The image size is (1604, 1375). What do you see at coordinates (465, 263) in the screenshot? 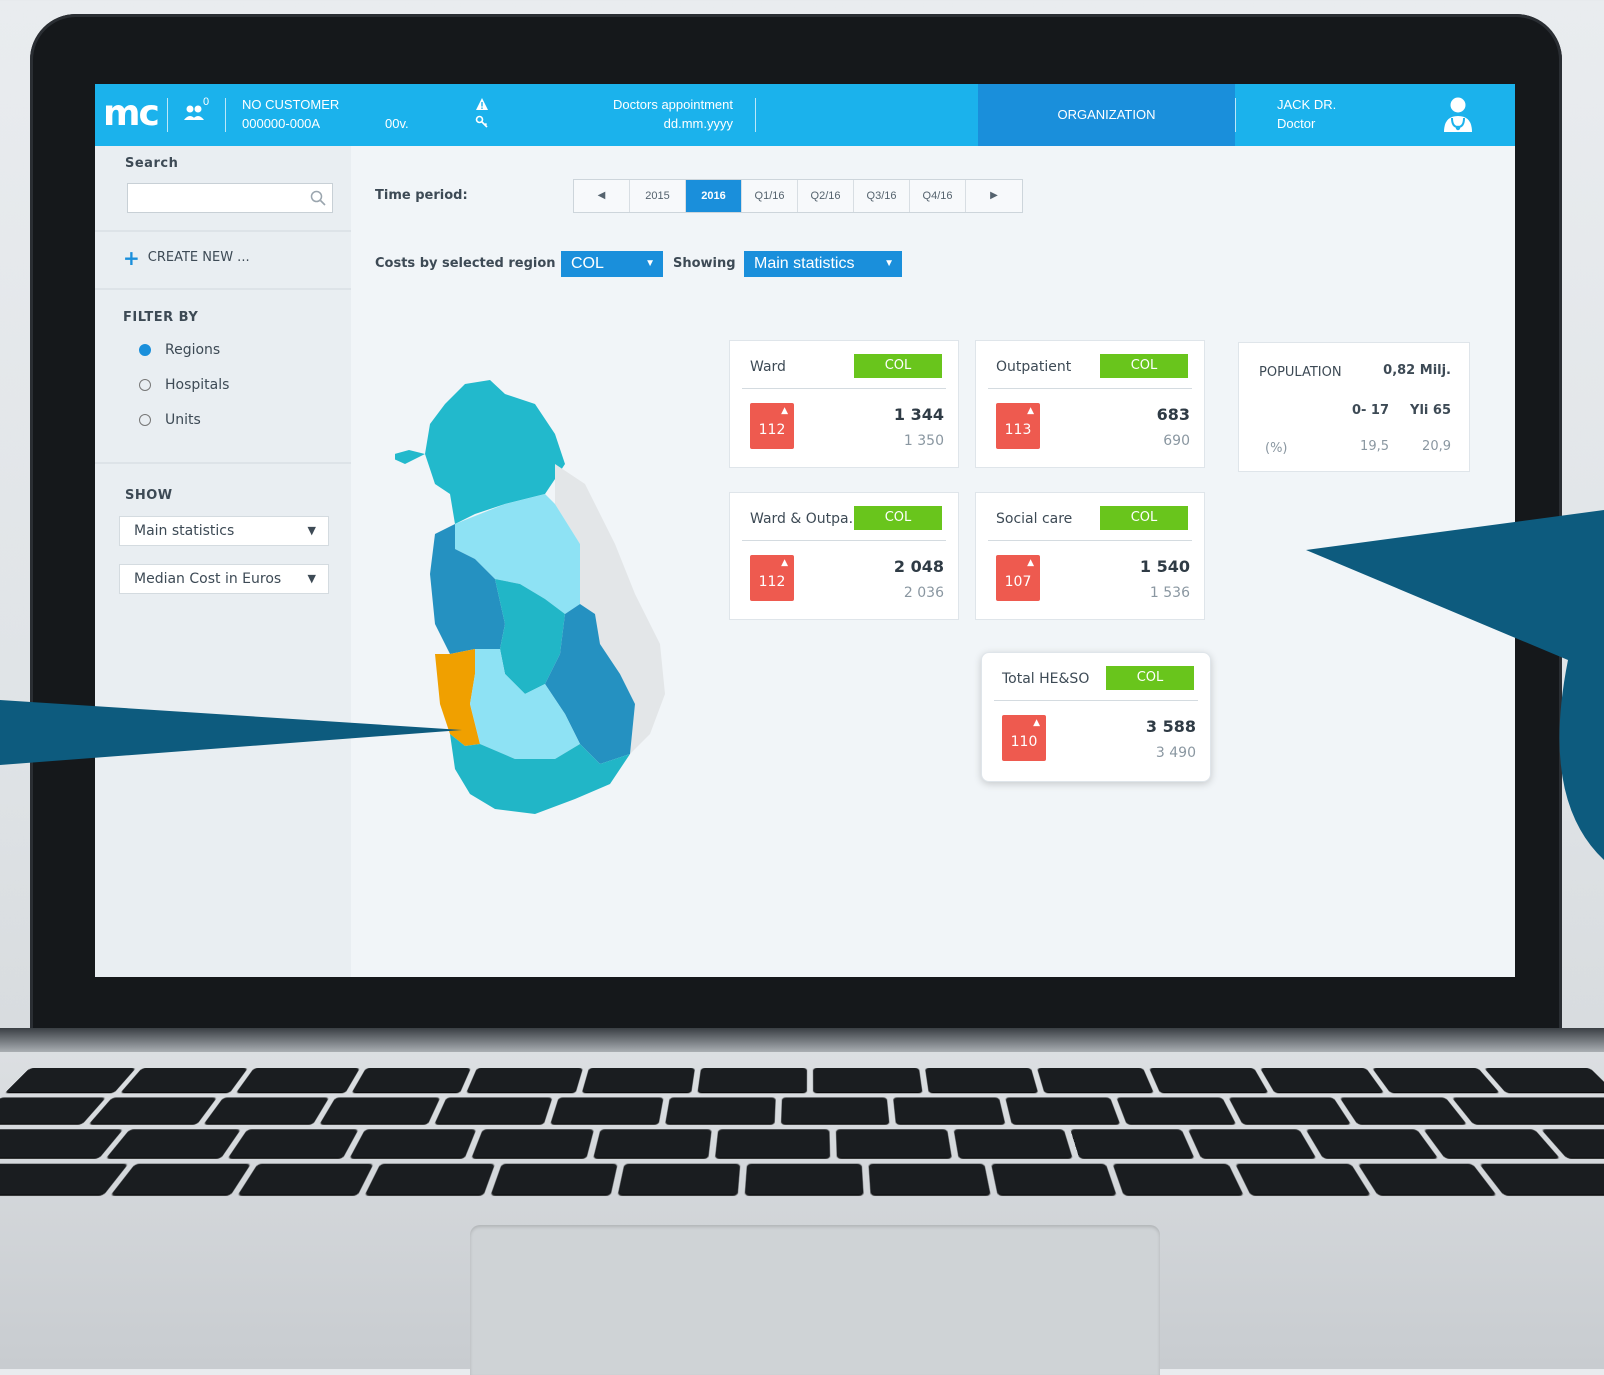
I see `costs-label: Costs by selected region` at bounding box center [465, 263].